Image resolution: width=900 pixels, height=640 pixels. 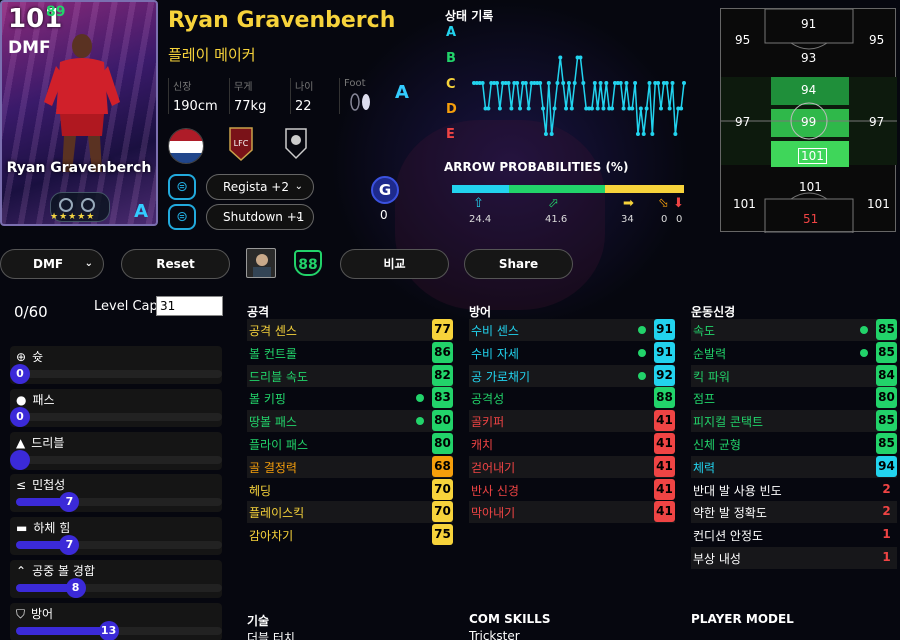 What do you see at coordinates (273, 353) in the screenshot?
I see `stat-name: 볼 컨트롤` at bounding box center [273, 353].